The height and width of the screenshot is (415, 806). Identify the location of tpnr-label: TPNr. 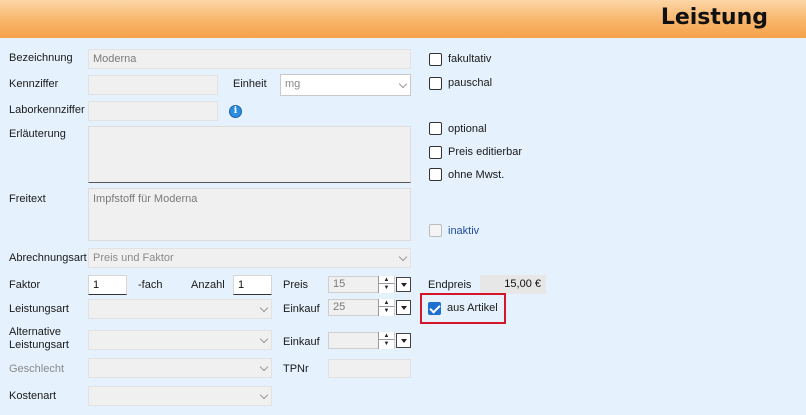
(296, 369).